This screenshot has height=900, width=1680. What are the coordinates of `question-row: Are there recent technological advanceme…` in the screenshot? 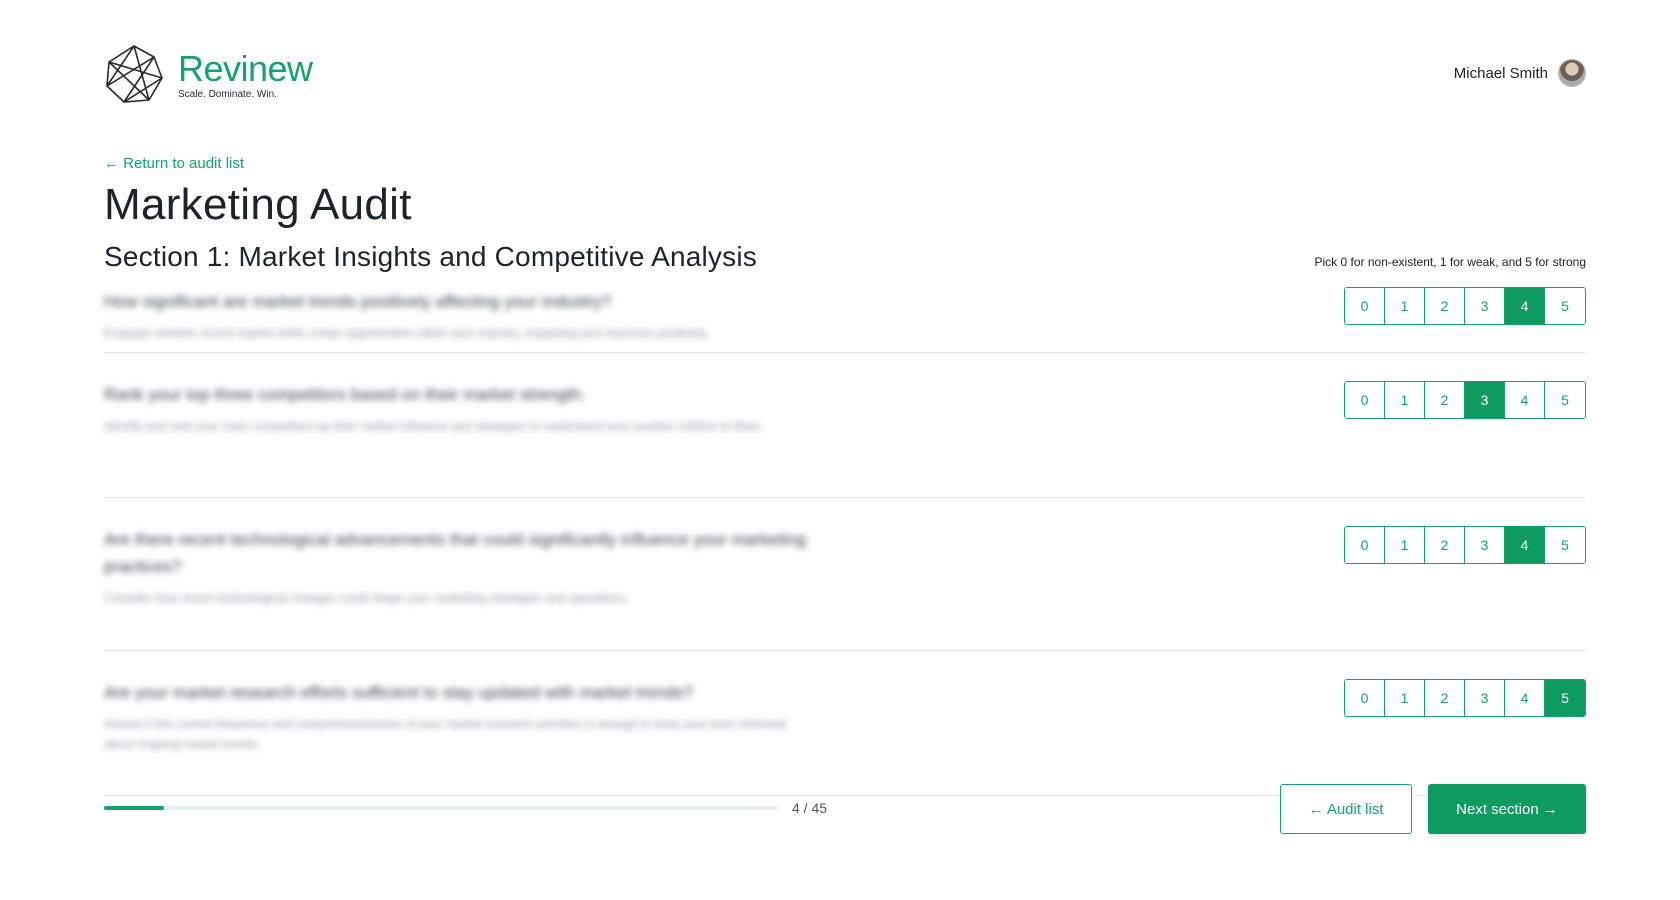 It's located at (845, 574).